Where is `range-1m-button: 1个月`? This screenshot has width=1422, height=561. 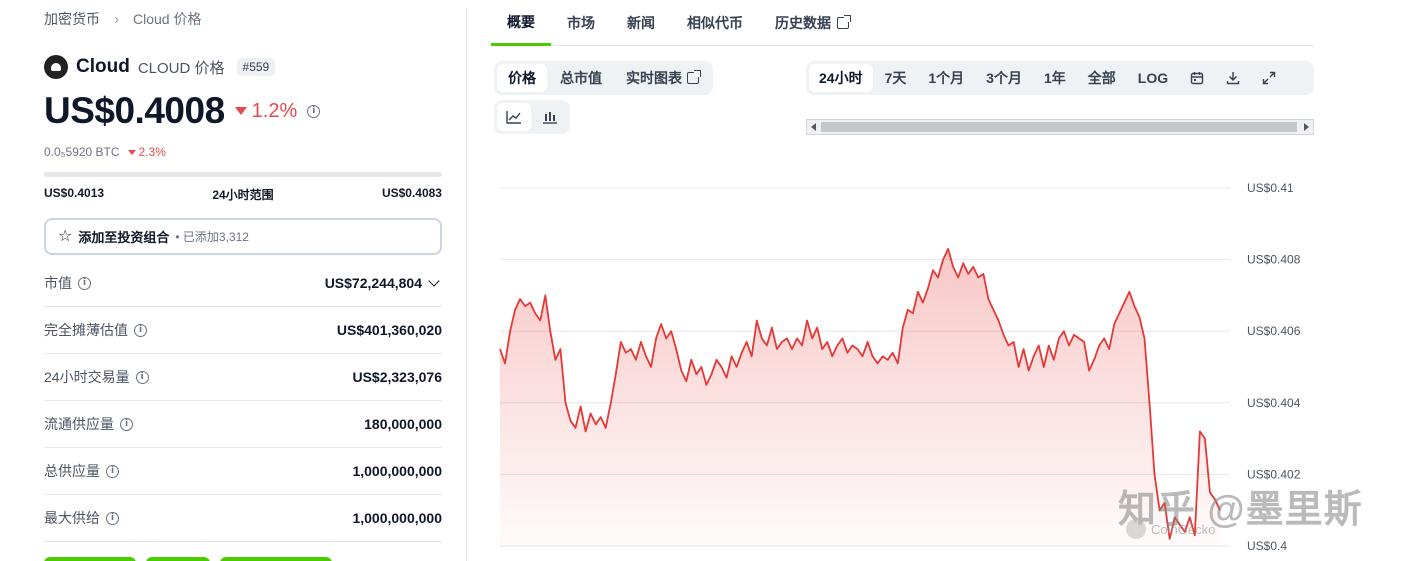 range-1m-button: 1个月 is located at coordinates (946, 78).